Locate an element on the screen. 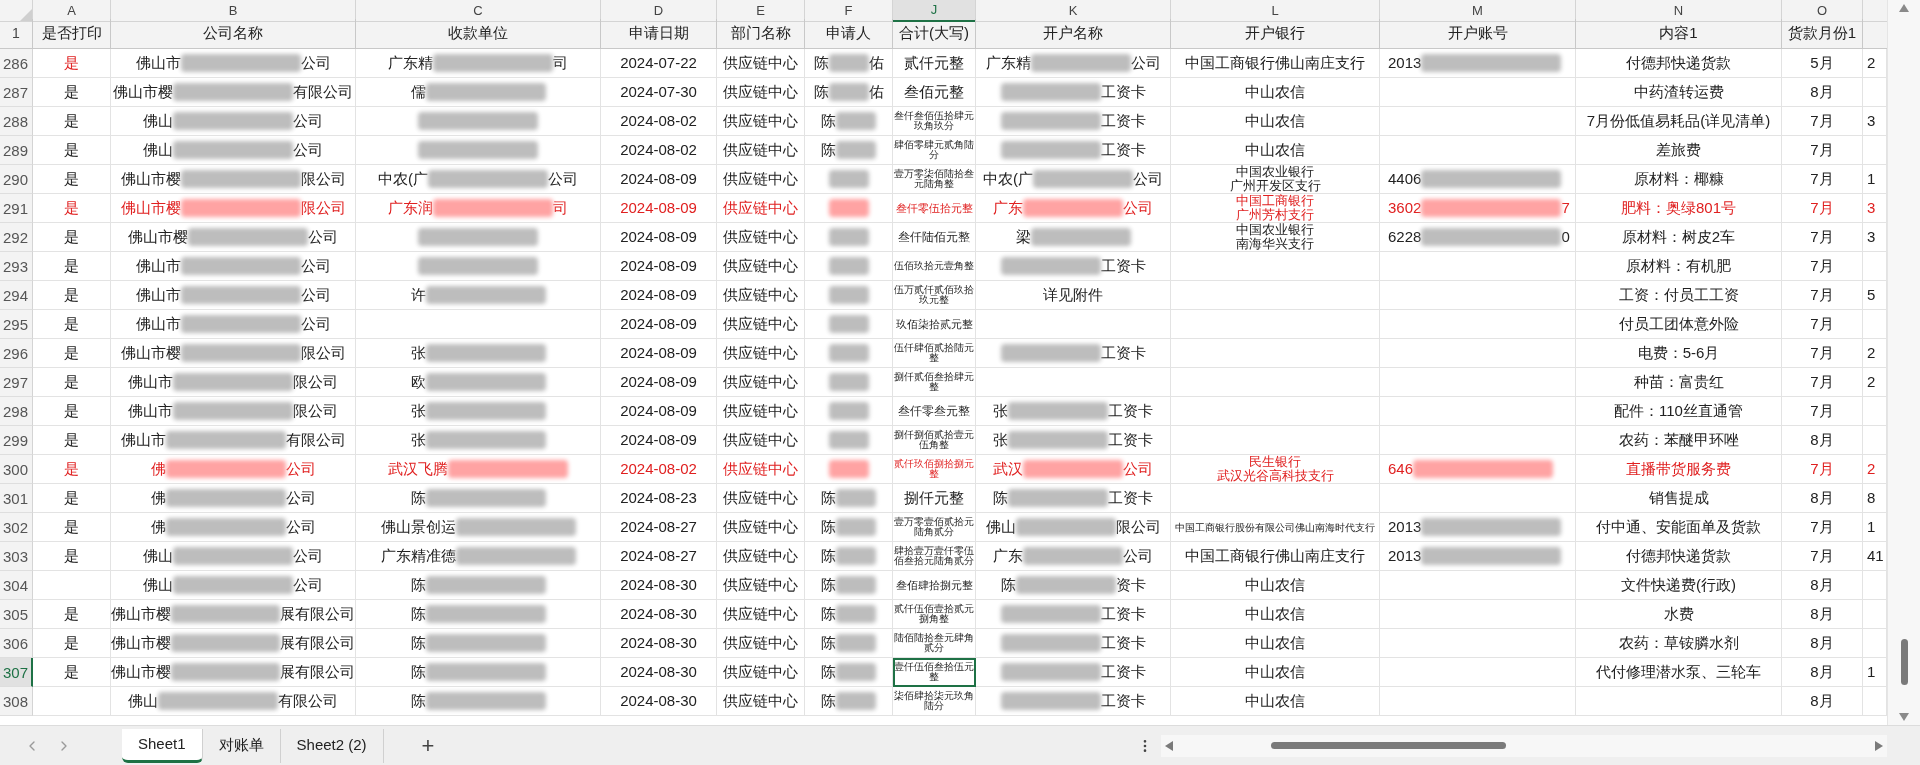 Image resolution: width=1920 pixels, height=765 pixels. cell-text: 司 is located at coordinates (560, 62).